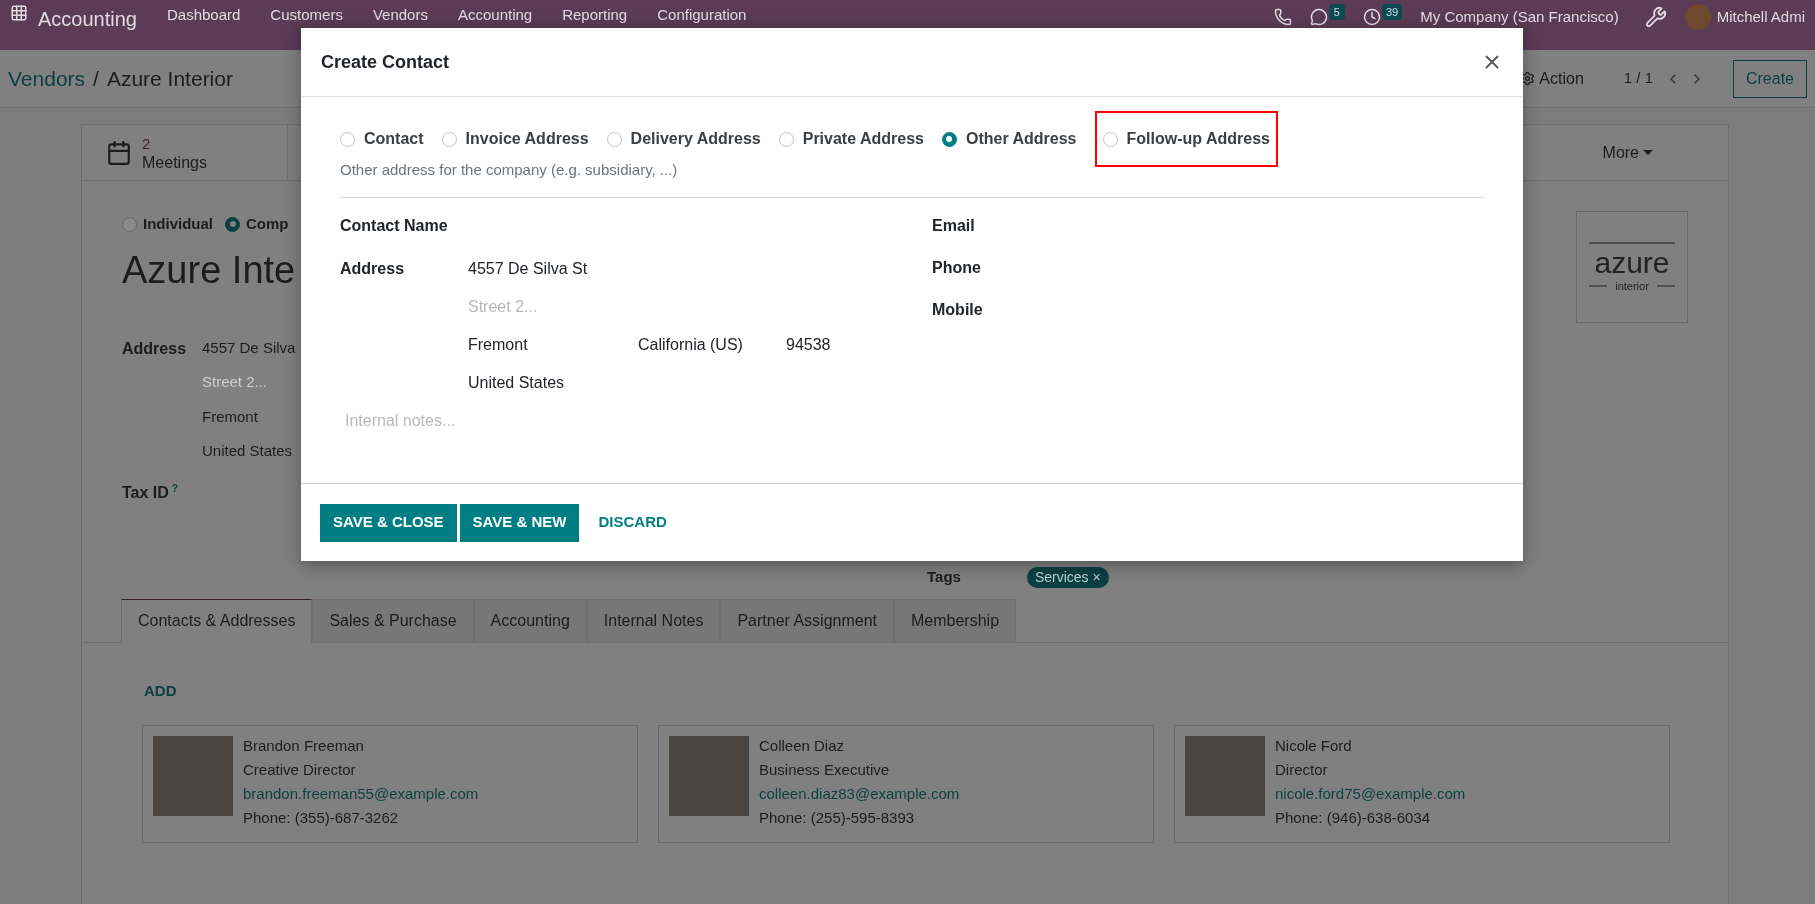 This screenshot has height=904, width=1815. Describe the element at coordinates (1353, 818) in the screenshot. I see `contact-phone: Phone: (946)-638-6034` at that location.